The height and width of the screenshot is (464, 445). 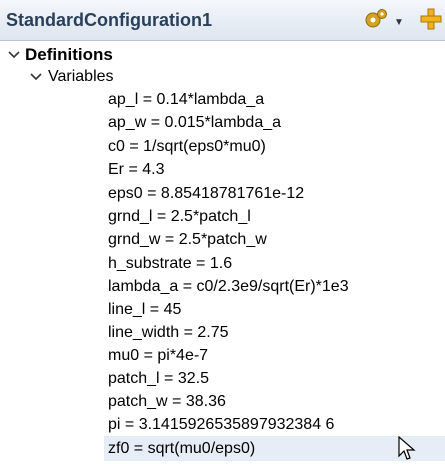 What do you see at coordinates (407, 448) in the screenshot?
I see `mouse-cursor-icon` at bounding box center [407, 448].